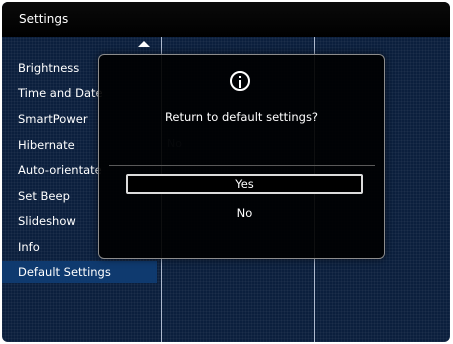 The width and height of the screenshot is (453, 344). What do you see at coordinates (242, 165) in the screenshot?
I see `dialog-divider` at bounding box center [242, 165].